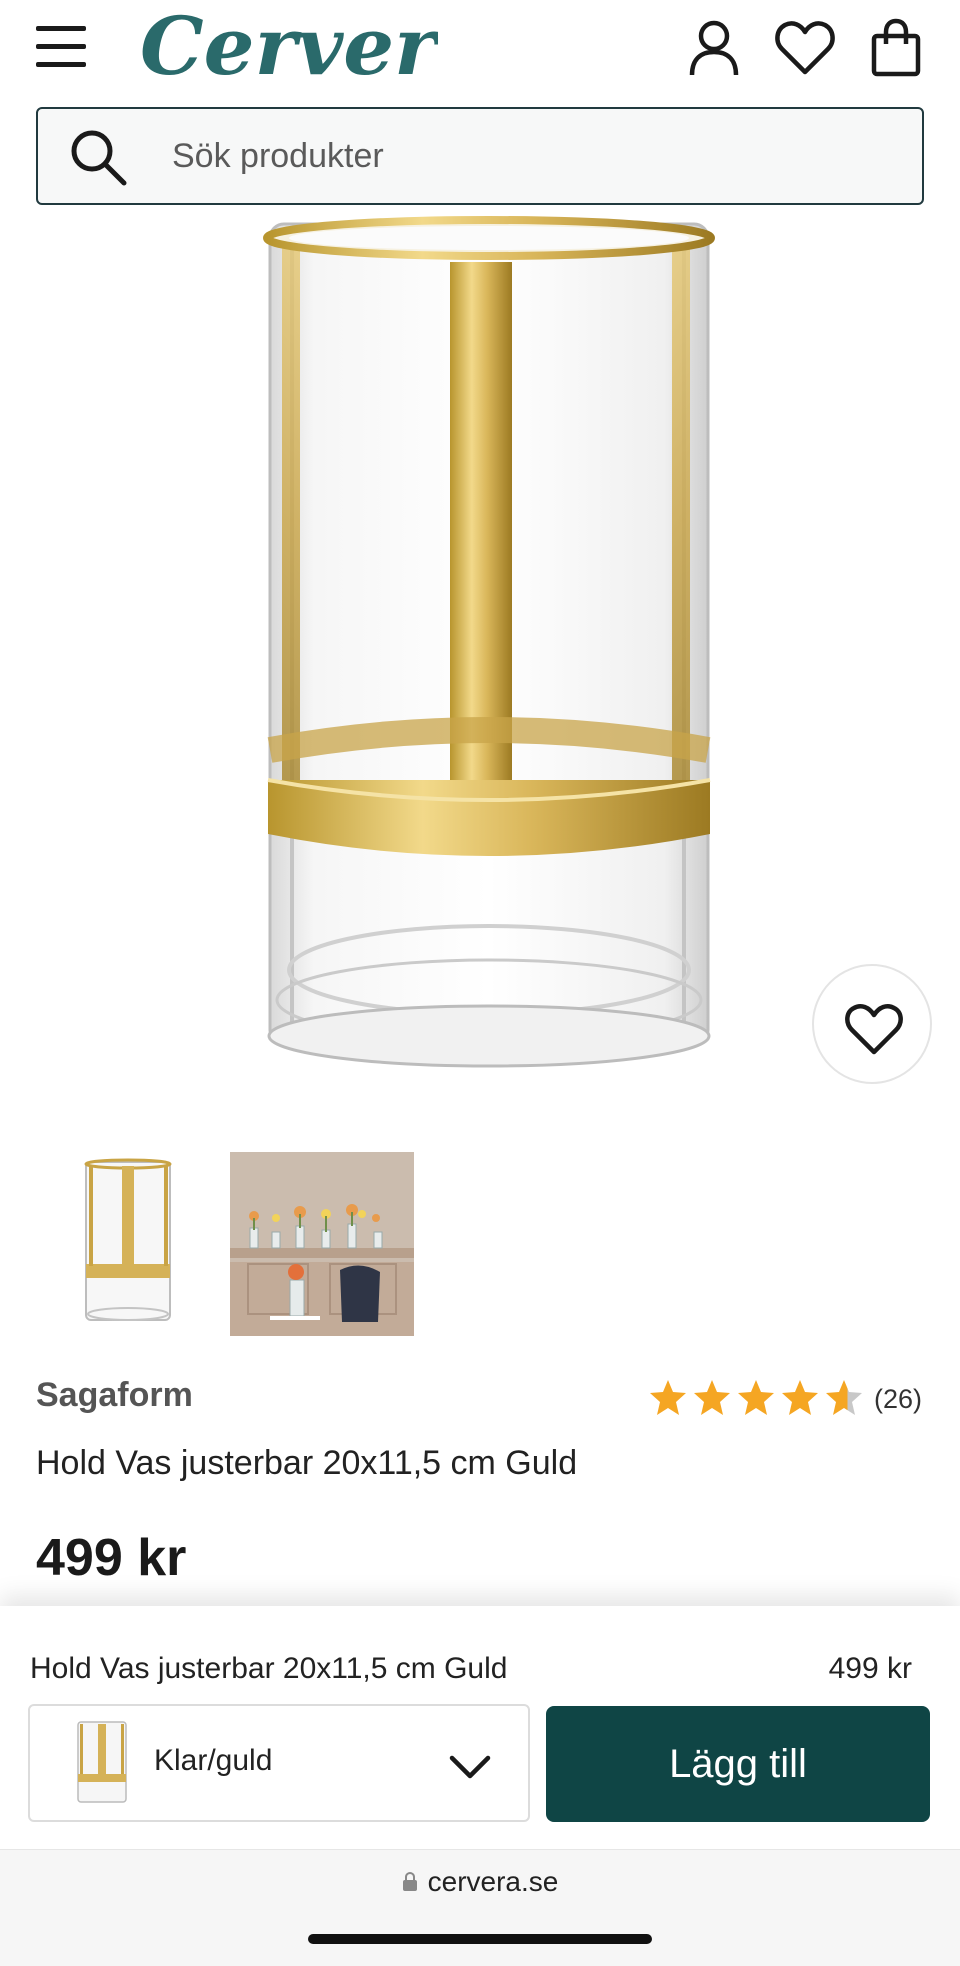 This screenshot has height=1966, width=960. I want to click on menu-icon, so click(61, 47).